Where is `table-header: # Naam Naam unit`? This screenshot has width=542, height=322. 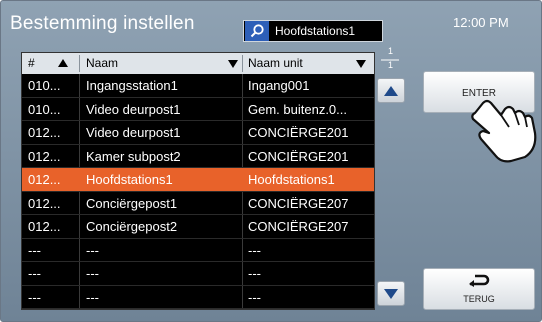 table-header: # Naam Naam unit is located at coordinates (198, 63).